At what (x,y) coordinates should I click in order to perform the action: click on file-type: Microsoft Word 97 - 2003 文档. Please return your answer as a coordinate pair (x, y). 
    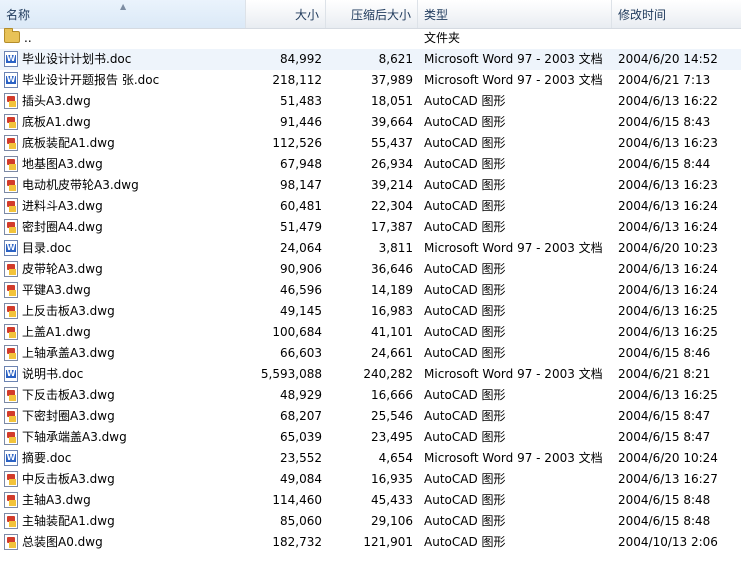
    Looking at the image, I should click on (513, 248).